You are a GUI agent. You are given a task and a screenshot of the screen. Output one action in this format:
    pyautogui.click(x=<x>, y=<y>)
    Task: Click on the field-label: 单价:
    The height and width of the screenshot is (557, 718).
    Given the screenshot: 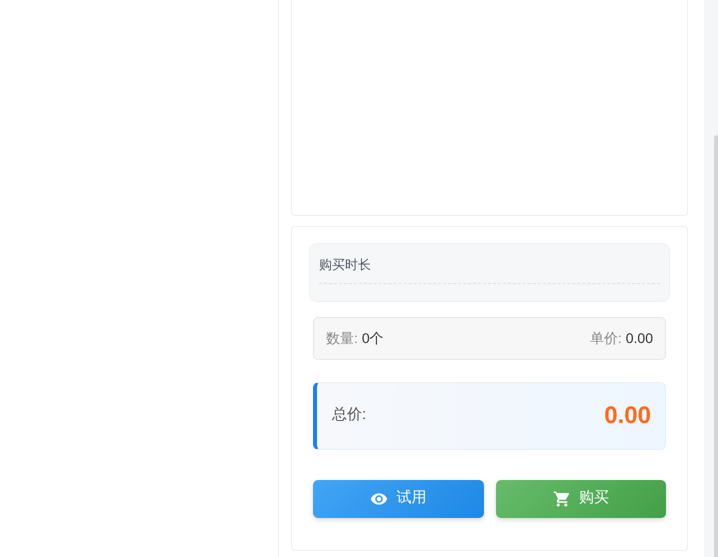 What is the action you would take?
    pyautogui.click(x=606, y=338)
    